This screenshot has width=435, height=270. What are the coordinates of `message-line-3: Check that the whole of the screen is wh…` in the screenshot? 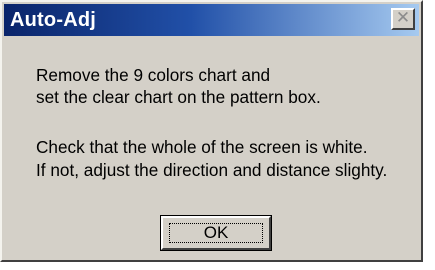 It's located at (202, 147).